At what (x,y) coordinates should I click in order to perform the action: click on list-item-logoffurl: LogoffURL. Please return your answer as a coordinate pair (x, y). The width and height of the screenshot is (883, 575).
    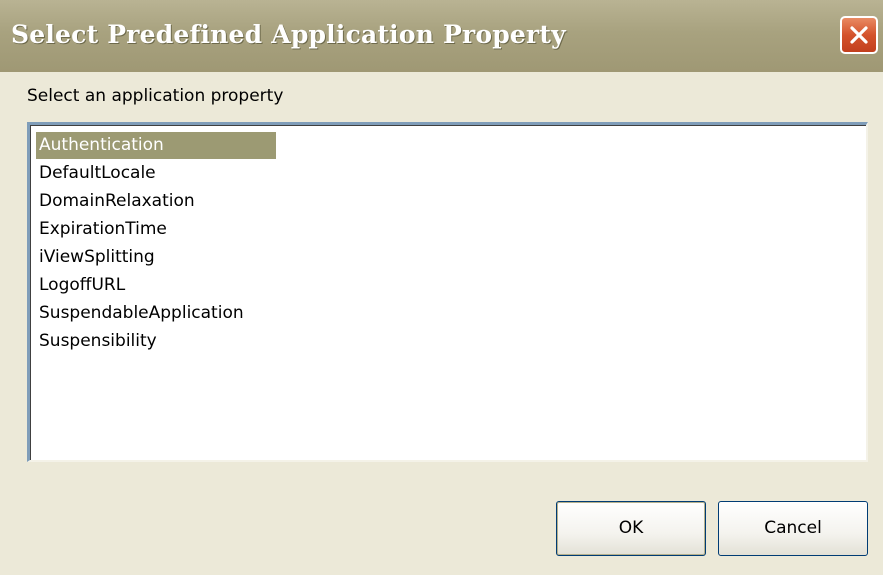
    Looking at the image, I should click on (82, 285).